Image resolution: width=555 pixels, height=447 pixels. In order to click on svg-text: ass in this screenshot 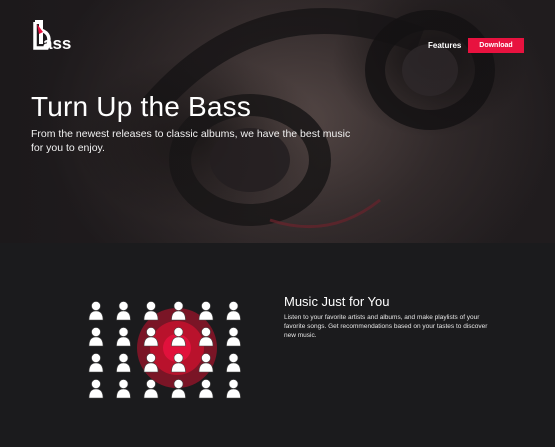, I will do `click(57, 43)`.